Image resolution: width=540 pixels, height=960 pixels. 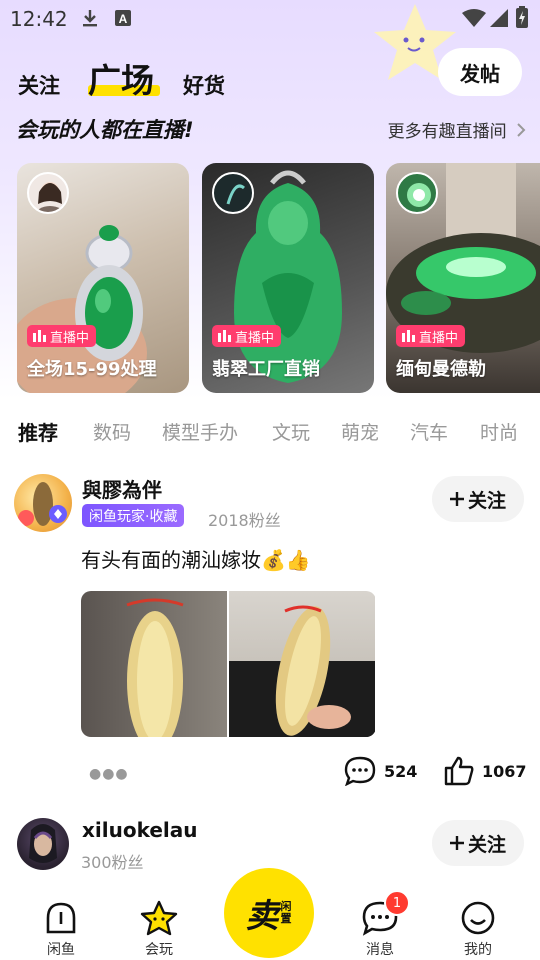 I want to click on battery-icon, so click(x=522, y=17).